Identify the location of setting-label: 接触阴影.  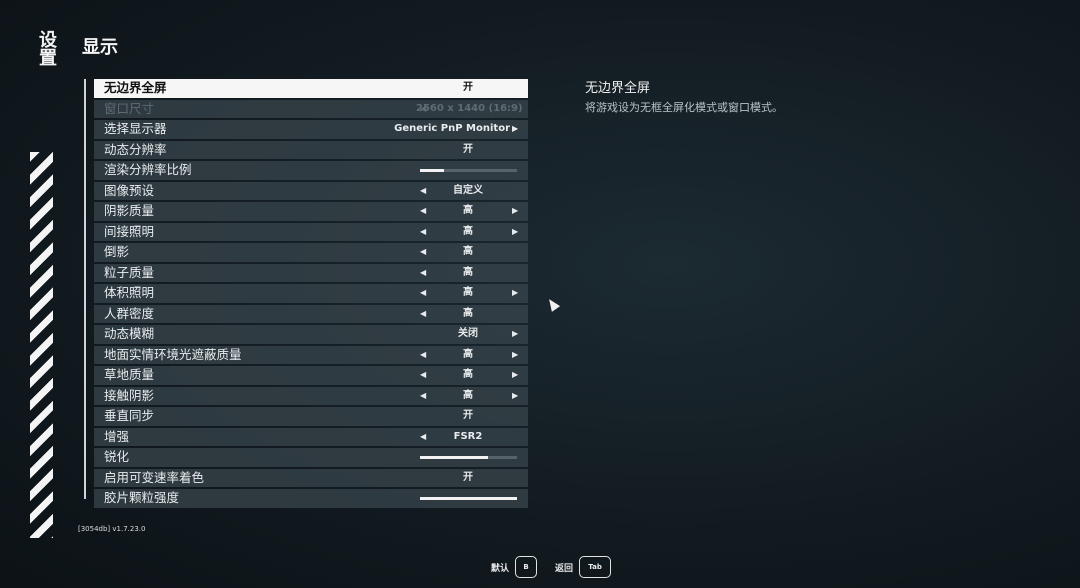
(129, 395).